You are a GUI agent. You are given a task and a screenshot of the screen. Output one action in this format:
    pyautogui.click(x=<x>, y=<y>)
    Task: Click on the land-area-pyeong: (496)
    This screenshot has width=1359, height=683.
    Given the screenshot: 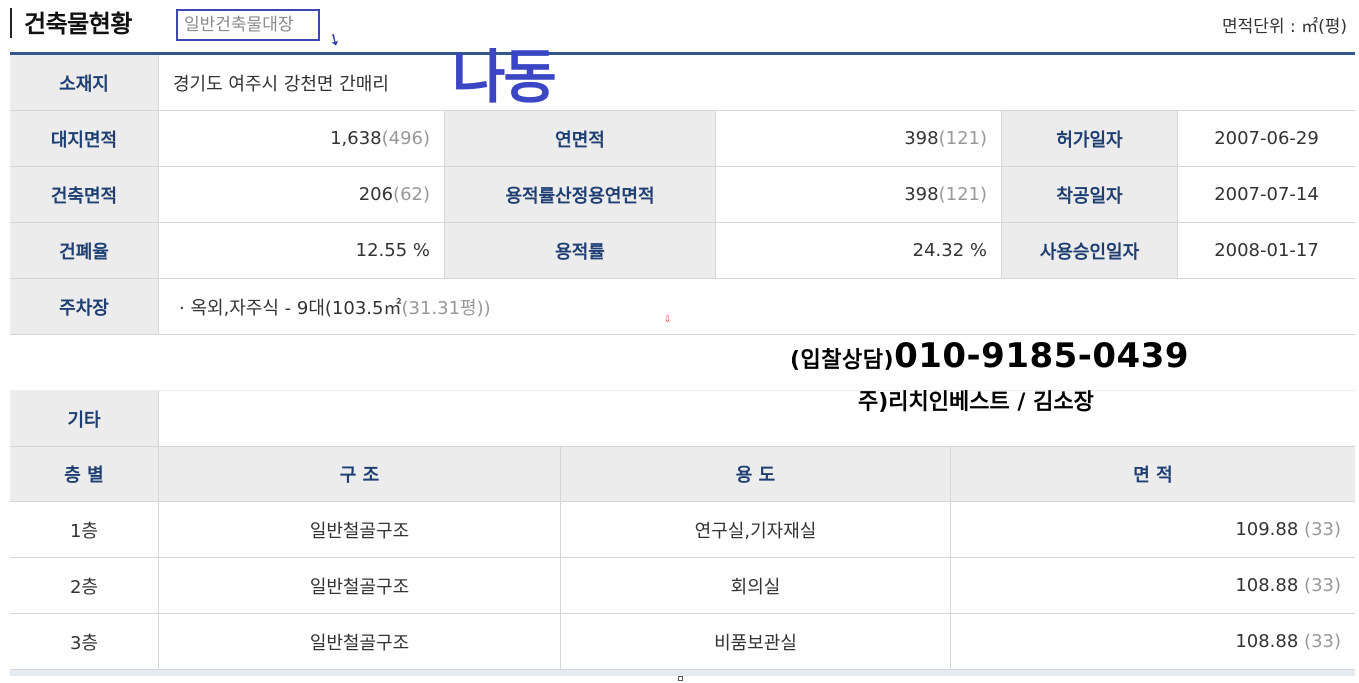 What is the action you would take?
    pyautogui.click(x=405, y=138)
    